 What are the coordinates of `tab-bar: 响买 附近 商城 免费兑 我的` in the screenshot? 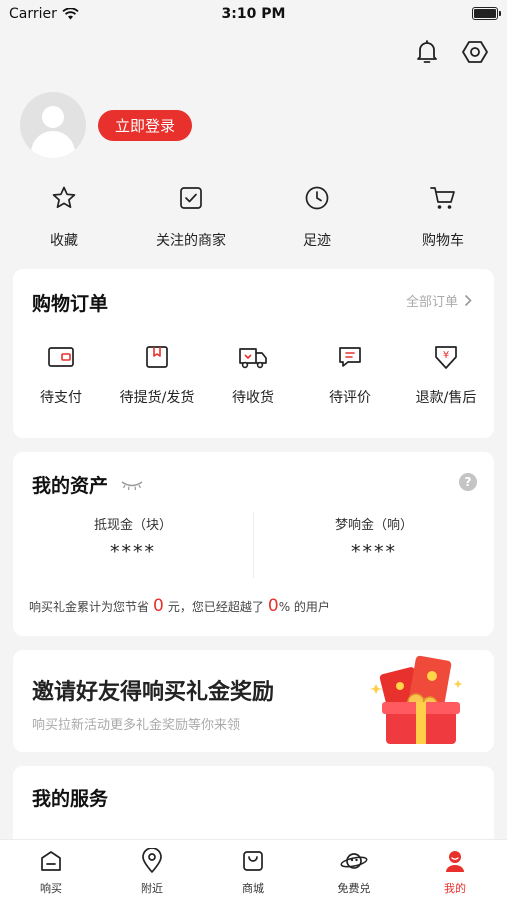 It's located at (253, 869).